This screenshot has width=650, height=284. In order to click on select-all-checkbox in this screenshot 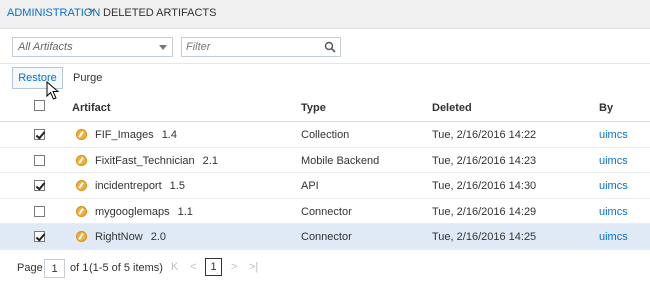, I will do `click(39, 105)`.